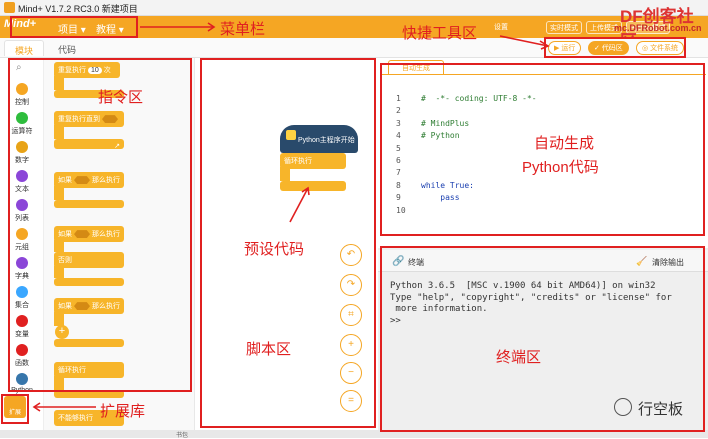 This screenshot has height=439, width=708. I want to click on label-auto-1: 自动生成, so click(564, 143).